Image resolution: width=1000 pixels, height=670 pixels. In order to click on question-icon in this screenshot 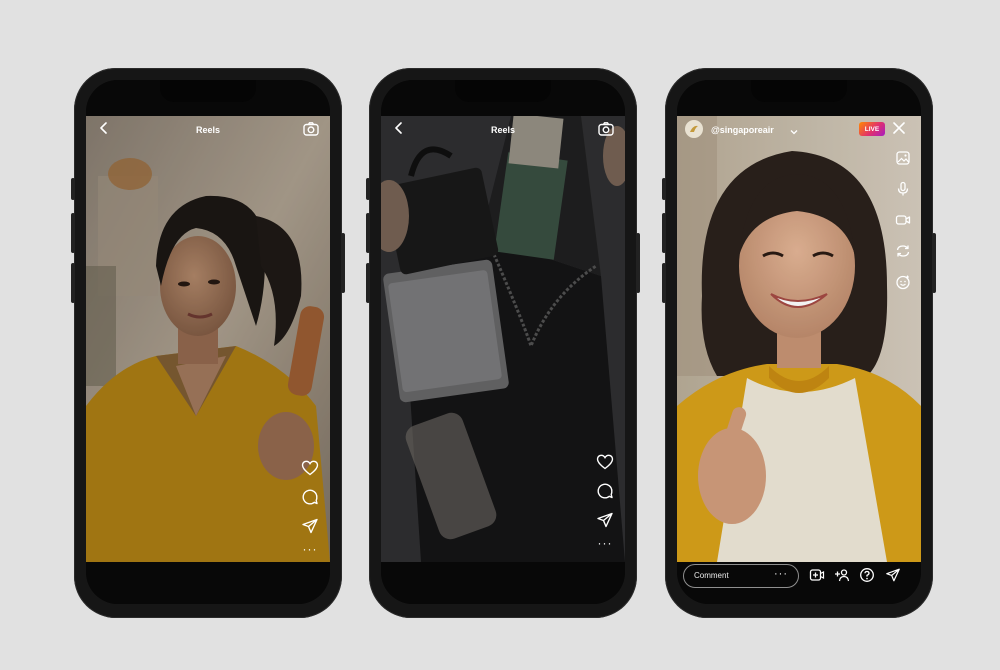, I will do `click(867, 575)`.